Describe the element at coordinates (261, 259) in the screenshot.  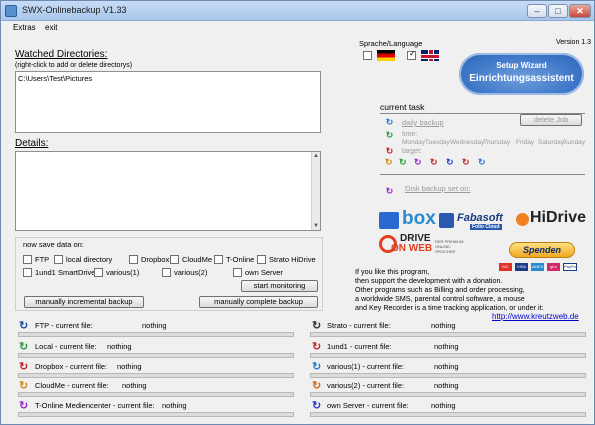
I see `strato-hidrive-checkbox` at that location.